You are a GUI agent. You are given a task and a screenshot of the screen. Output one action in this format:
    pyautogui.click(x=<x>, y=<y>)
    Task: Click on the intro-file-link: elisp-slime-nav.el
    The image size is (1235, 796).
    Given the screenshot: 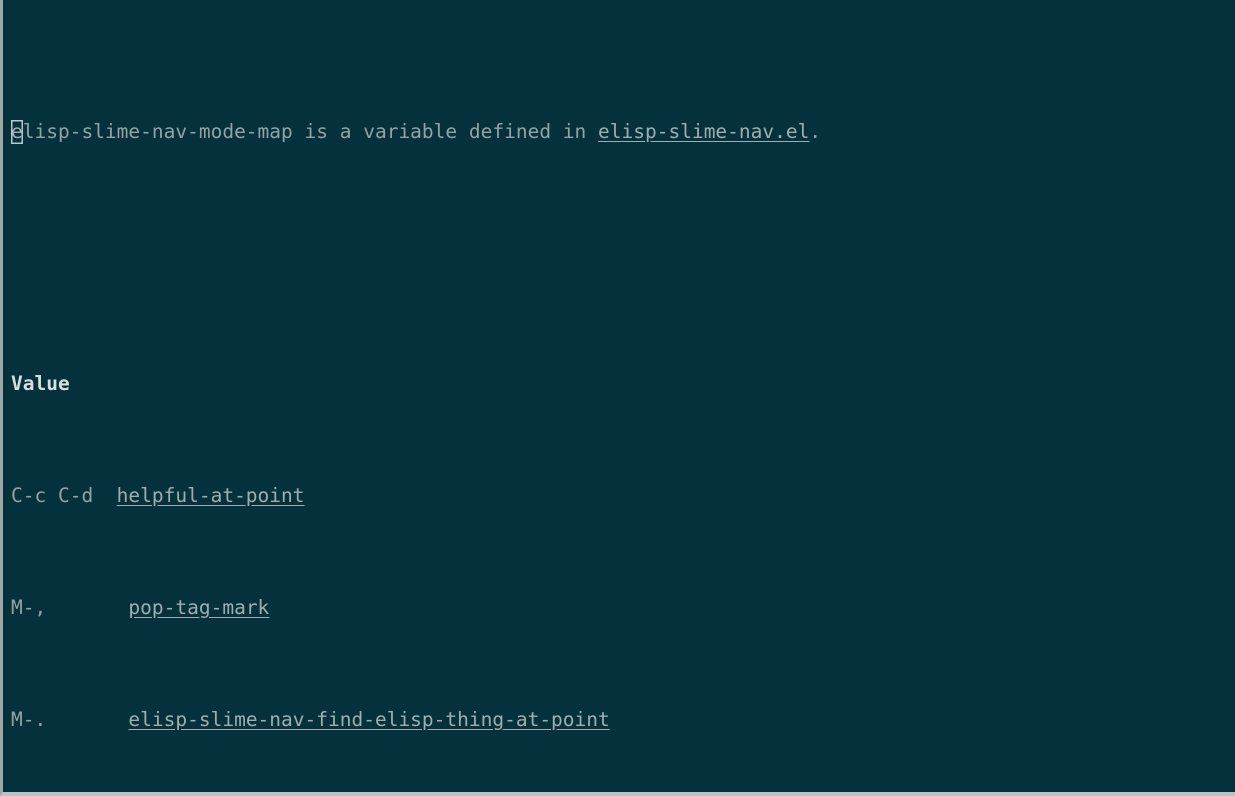 What is the action you would take?
    pyautogui.click(x=703, y=131)
    